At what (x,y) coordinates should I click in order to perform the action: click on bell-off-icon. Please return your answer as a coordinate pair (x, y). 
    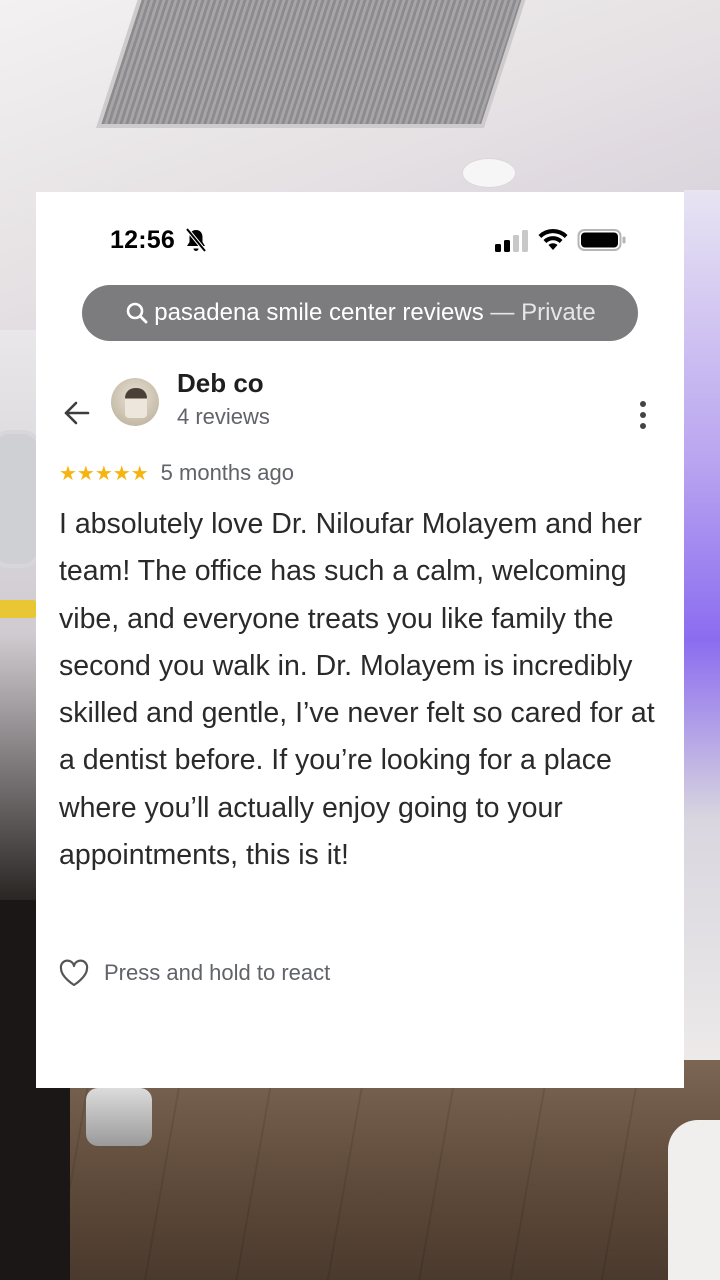
    Looking at the image, I should click on (196, 240).